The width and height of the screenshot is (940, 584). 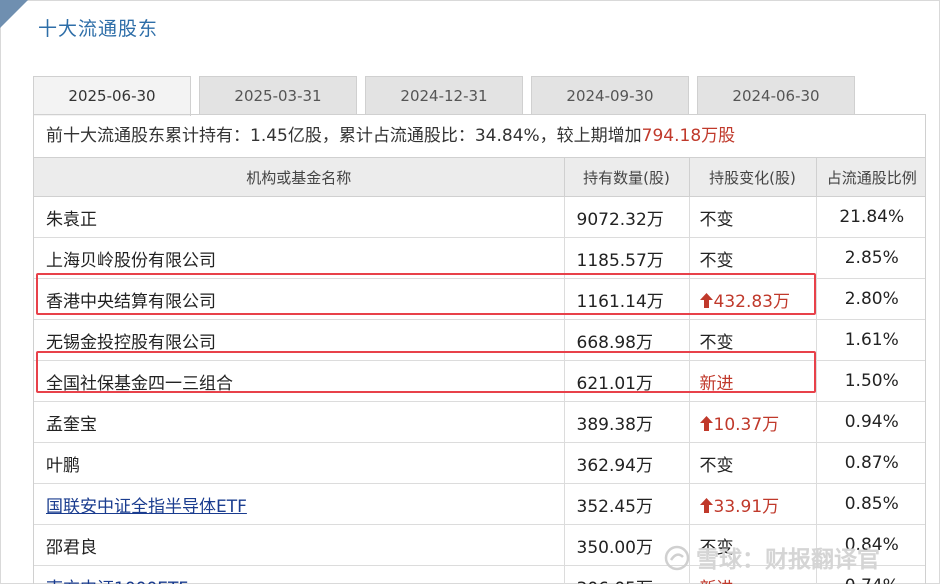 I want to click on tab-2025-03-31: 2025-03-31, so click(x=278, y=95).